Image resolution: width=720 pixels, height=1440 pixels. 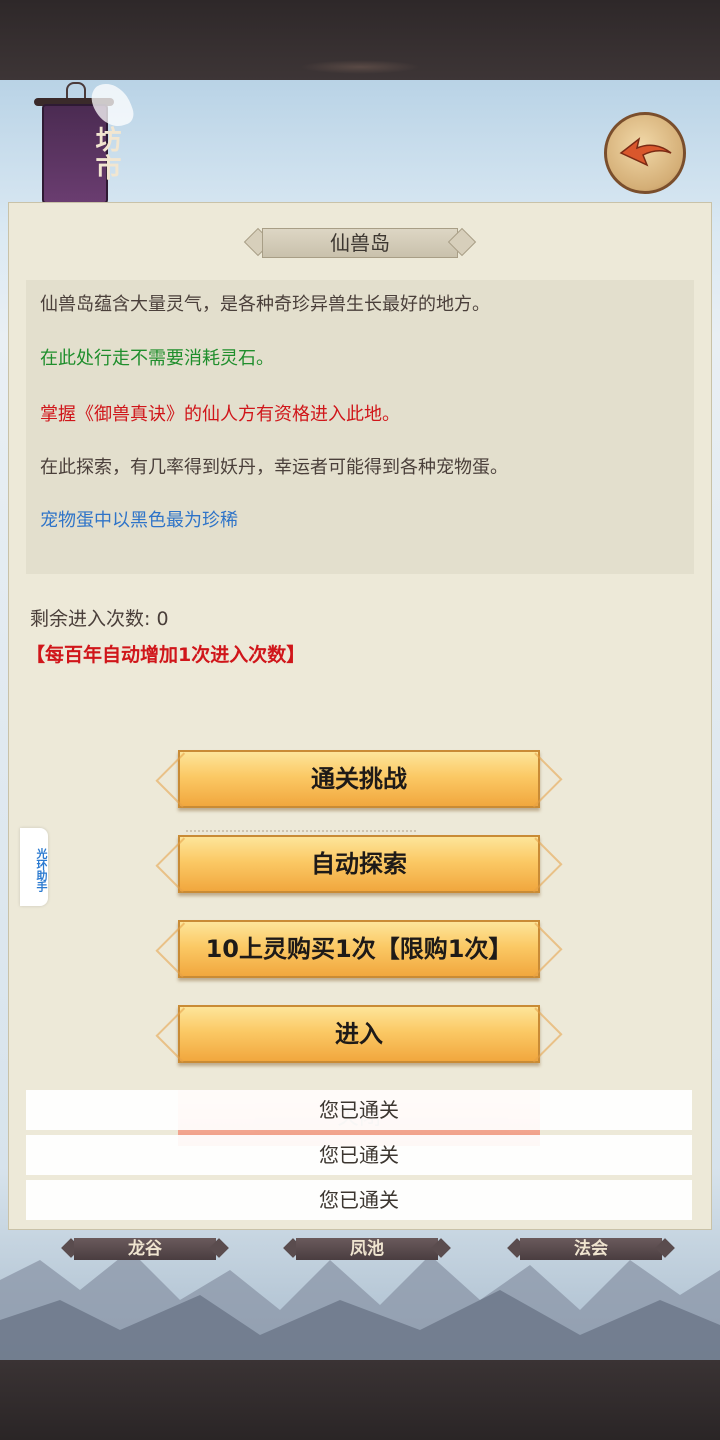 I want to click on nav-tab-dragon-valley: 龙谷, so click(x=145, y=1249).